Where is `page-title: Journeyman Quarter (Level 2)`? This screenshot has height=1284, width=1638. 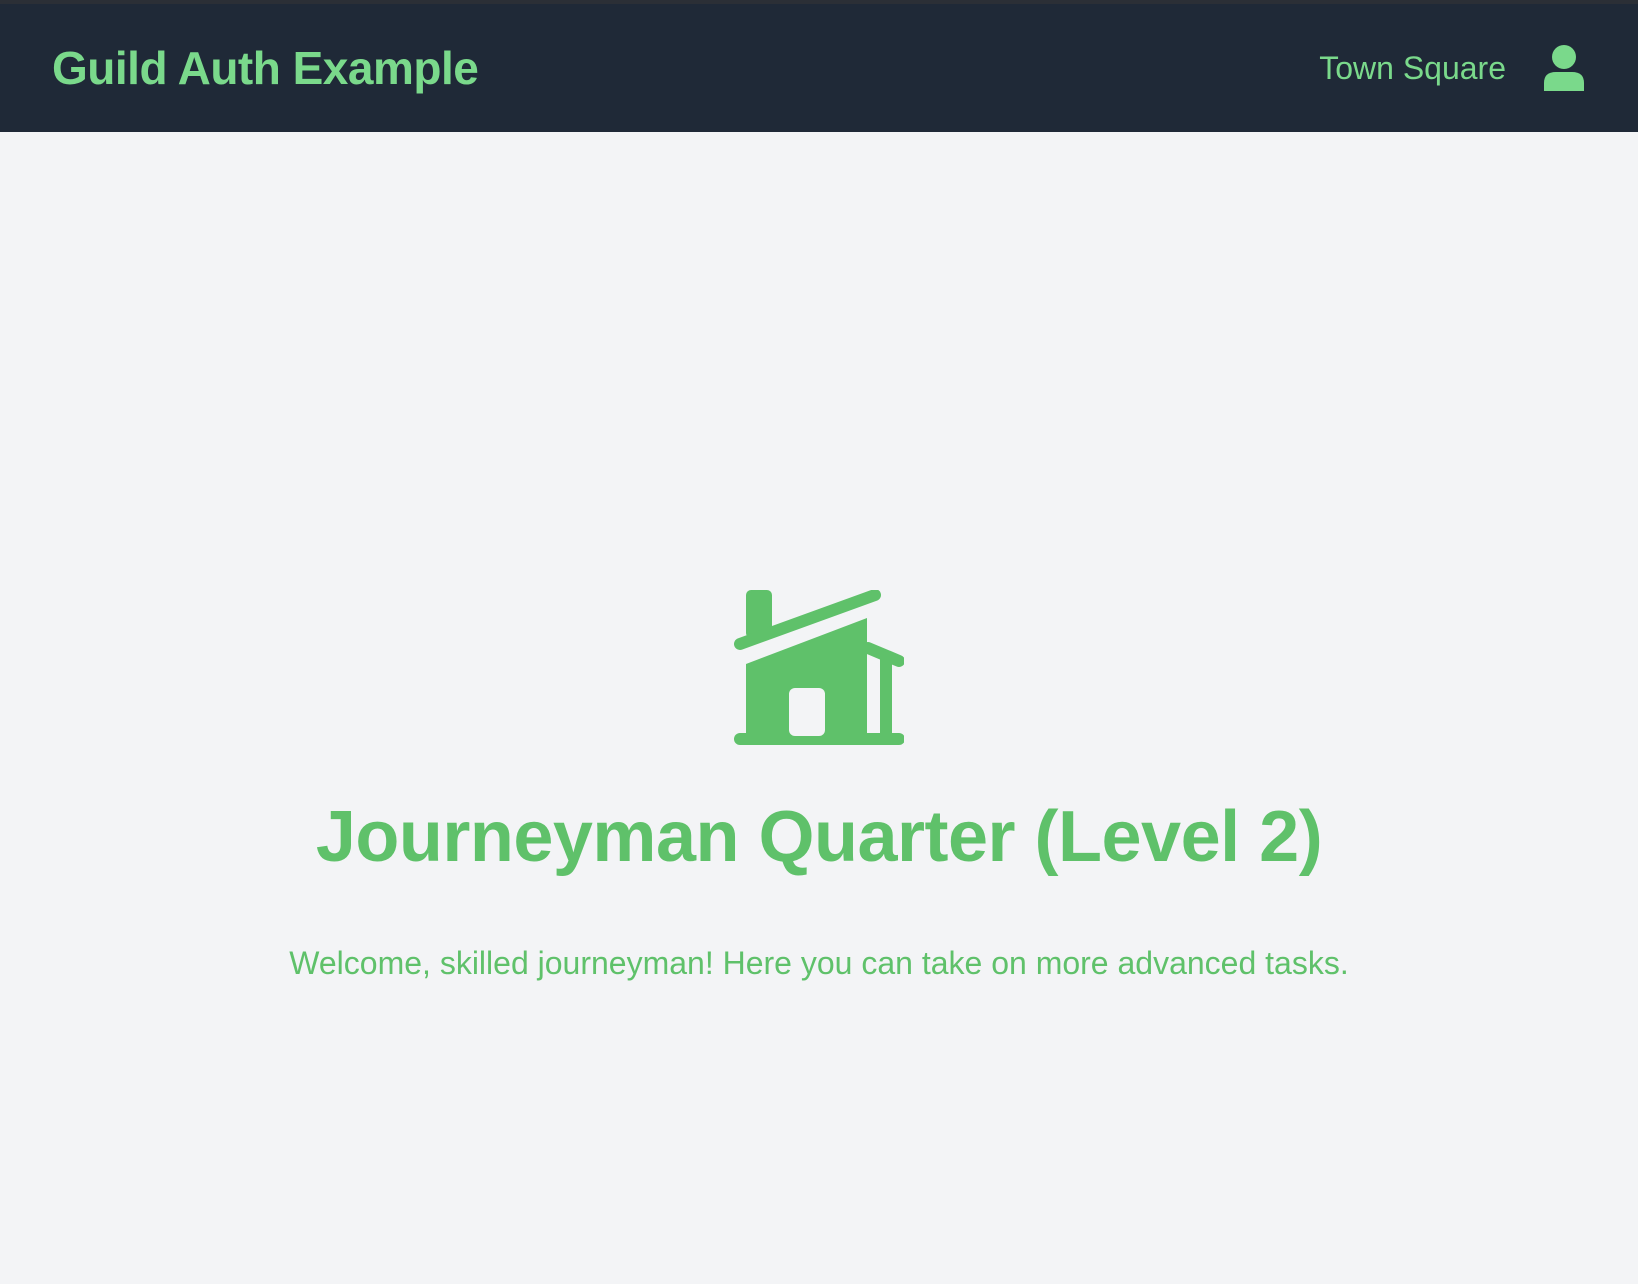 page-title: Journeyman Quarter (Level 2) is located at coordinates (819, 837).